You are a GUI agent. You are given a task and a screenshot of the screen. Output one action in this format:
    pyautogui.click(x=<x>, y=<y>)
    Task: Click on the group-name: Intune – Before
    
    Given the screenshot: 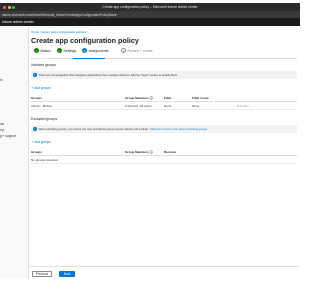 What is the action you would take?
    pyautogui.click(x=42, y=105)
    